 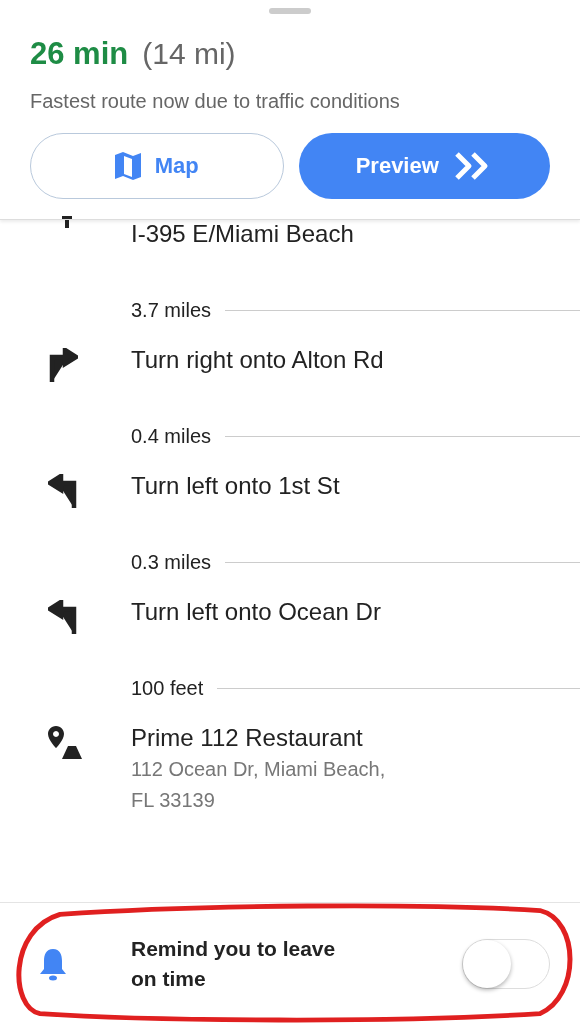 I want to click on route-note: Fastest route now due to traffic conditions, so click(x=215, y=101).